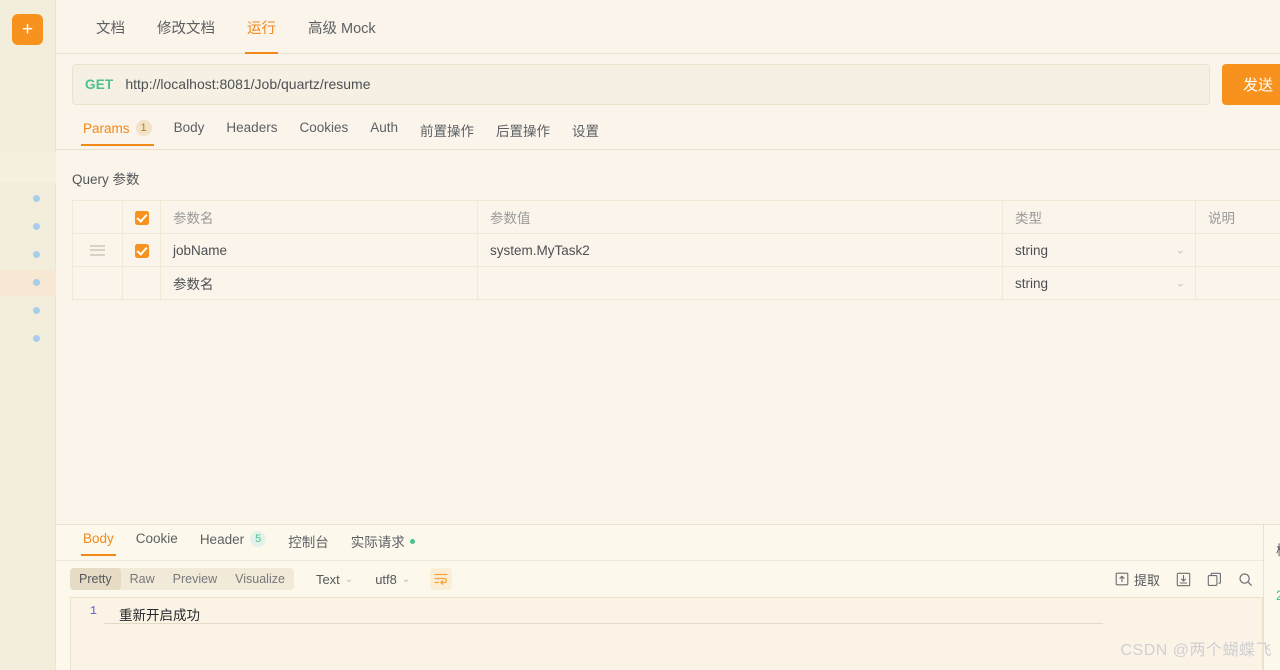 The image size is (1280, 670). What do you see at coordinates (142, 579) in the screenshot?
I see `view-mode-raw: Raw` at bounding box center [142, 579].